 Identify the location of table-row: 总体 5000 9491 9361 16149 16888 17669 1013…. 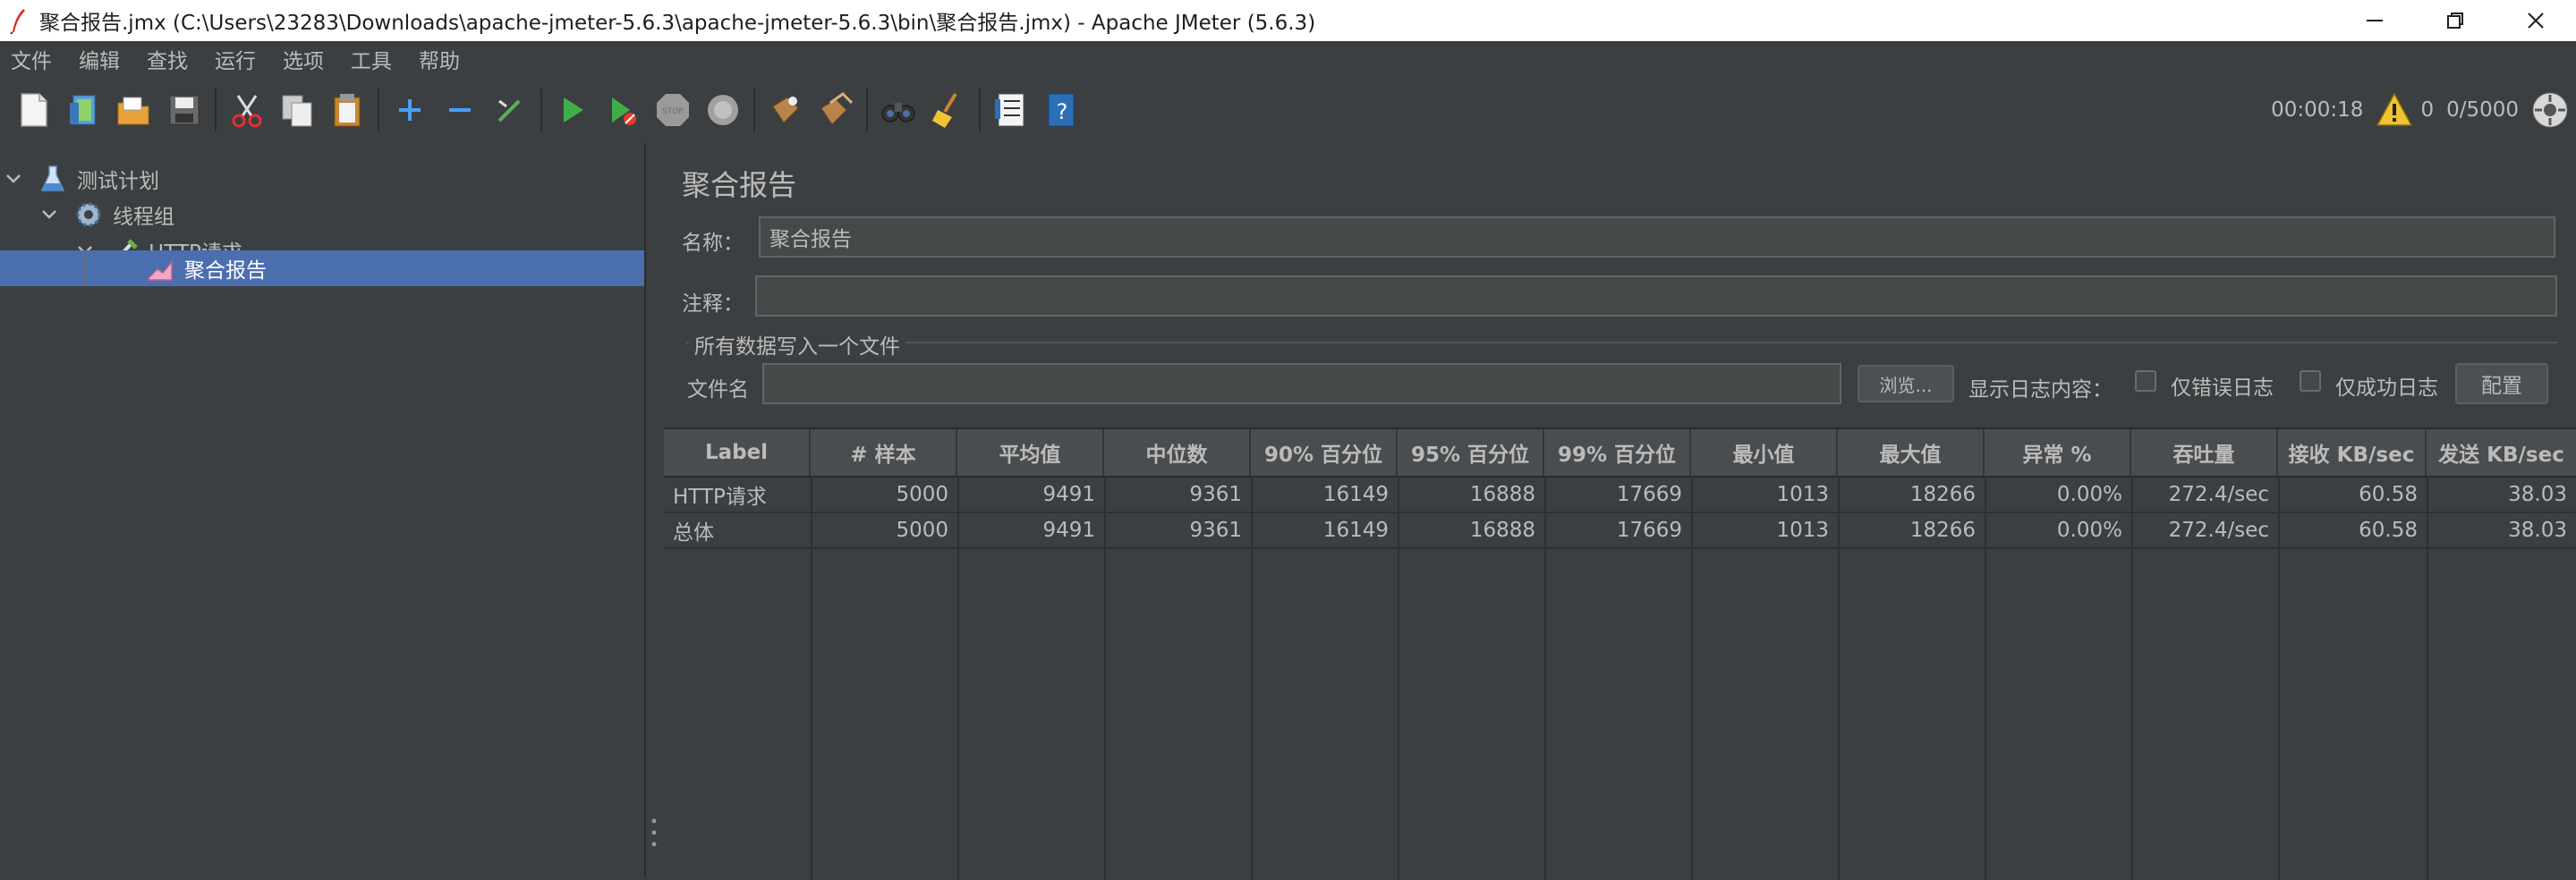
(1620, 531).